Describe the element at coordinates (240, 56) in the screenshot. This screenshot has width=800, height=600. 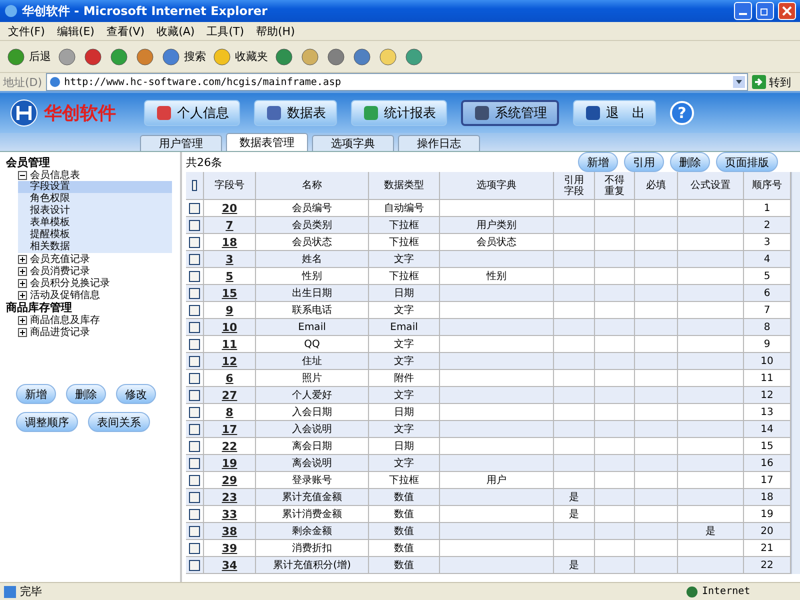
I see `toolbar-button: 收藏夹` at that location.